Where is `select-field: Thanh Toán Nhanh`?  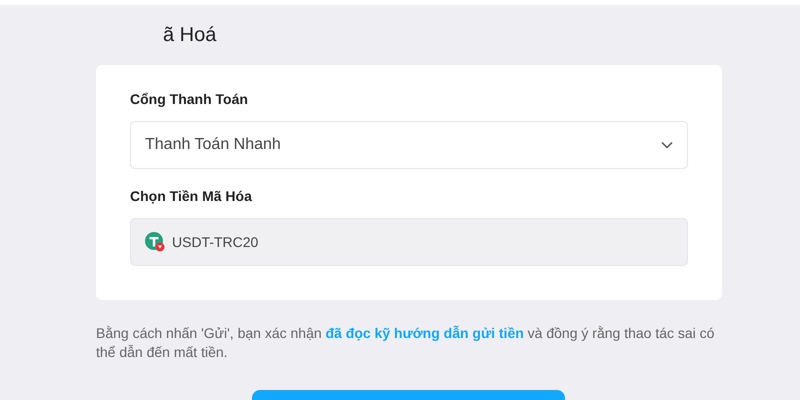
select-field: Thanh Toán Nhanh is located at coordinates (409, 145).